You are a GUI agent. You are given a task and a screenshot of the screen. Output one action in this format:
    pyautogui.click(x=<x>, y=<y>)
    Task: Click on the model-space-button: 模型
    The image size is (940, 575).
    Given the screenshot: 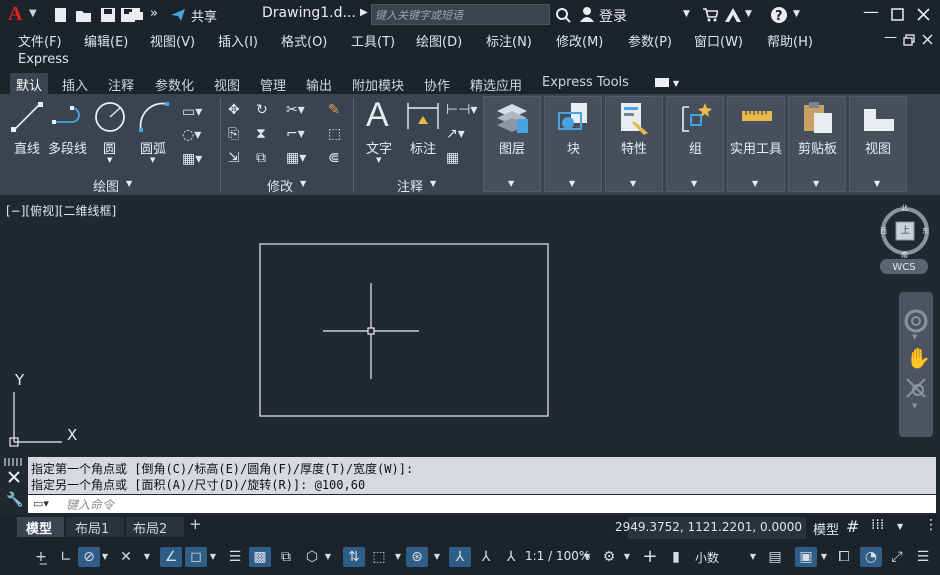 What is the action you would take?
    pyautogui.click(x=826, y=528)
    